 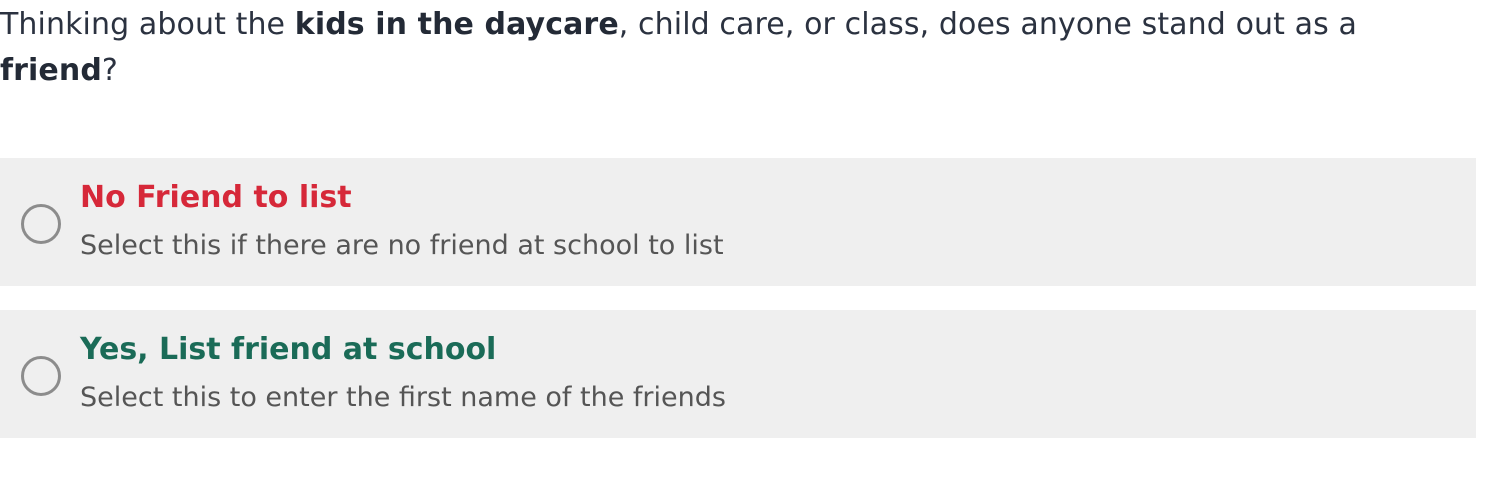 I want to click on option-title: No Friend to list, so click(x=216, y=197).